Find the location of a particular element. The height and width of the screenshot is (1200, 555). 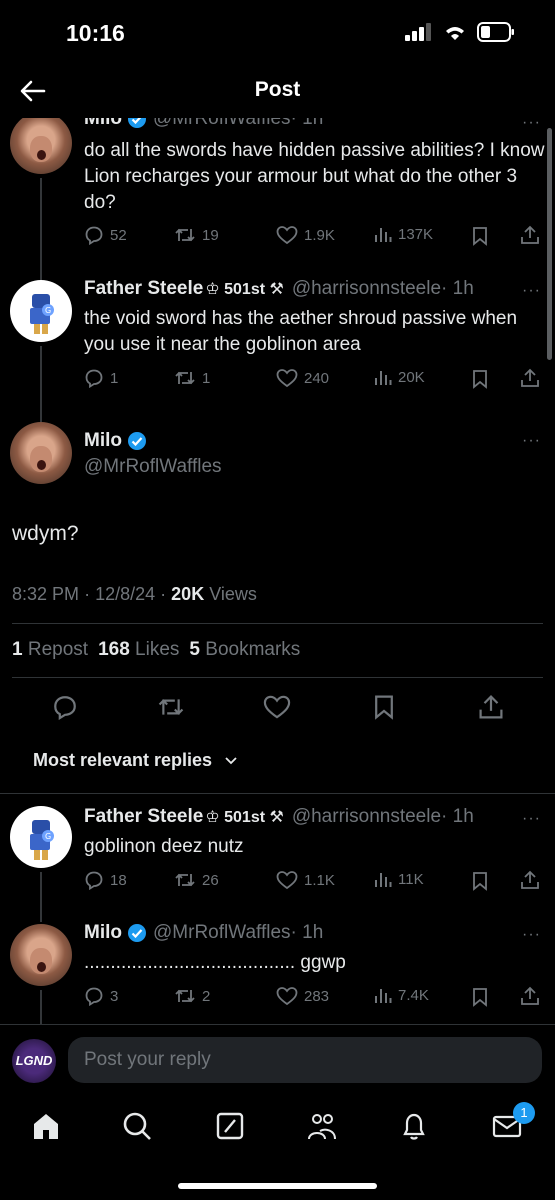

reply-avatar is located at coordinates (41, 955).